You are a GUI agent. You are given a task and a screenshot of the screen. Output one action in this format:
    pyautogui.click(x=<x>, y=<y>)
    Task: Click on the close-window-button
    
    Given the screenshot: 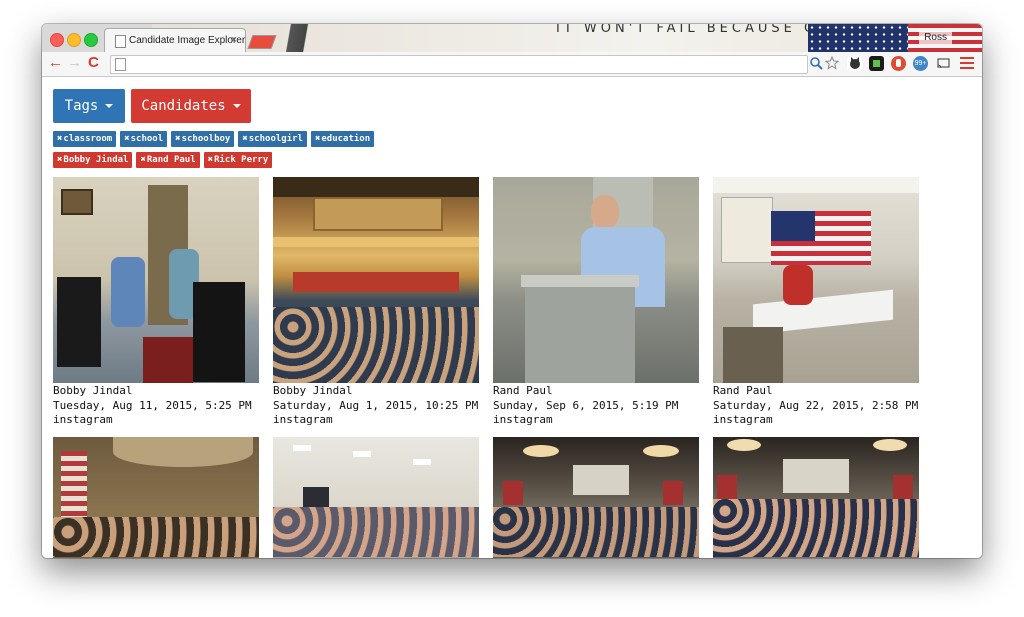 What is the action you would take?
    pyautogui.click(x=57, y=40)
    